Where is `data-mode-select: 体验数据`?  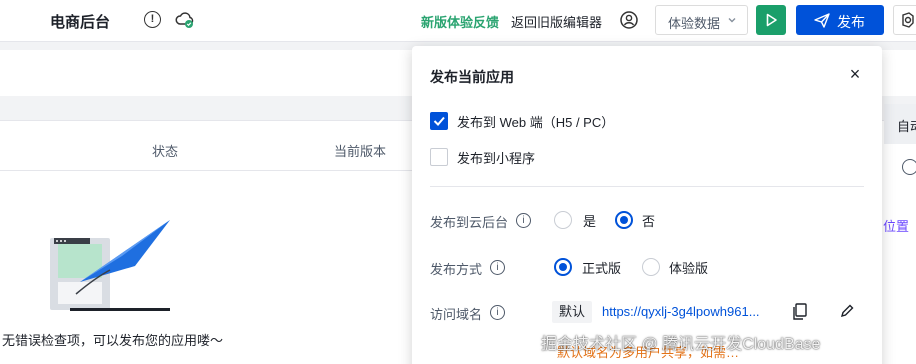
data-mode-select: 体验数据 is located at coordinates (701, 20).